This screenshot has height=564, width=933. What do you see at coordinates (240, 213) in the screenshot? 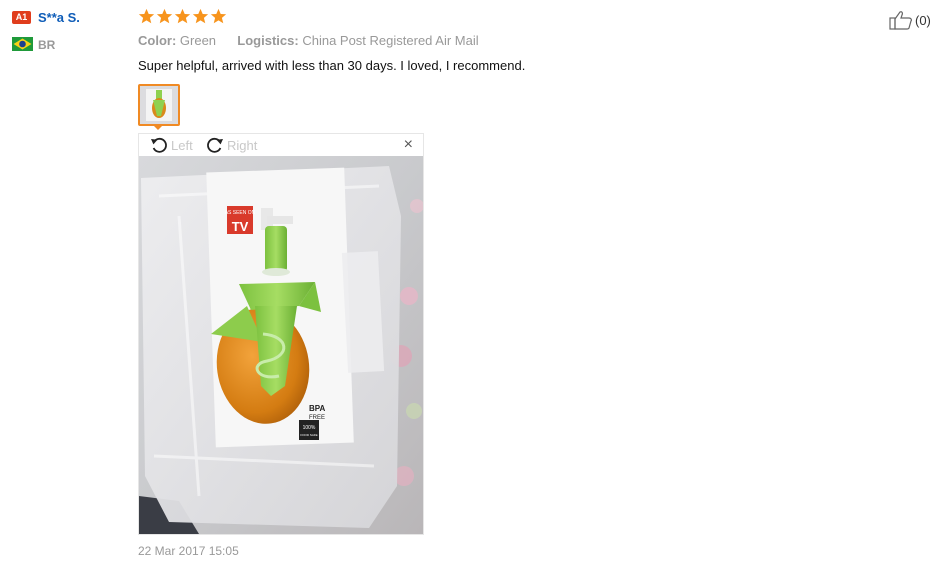
I see `as-seen-on-tv-small: AS SEEN ON` at bounding box center [240, 213].